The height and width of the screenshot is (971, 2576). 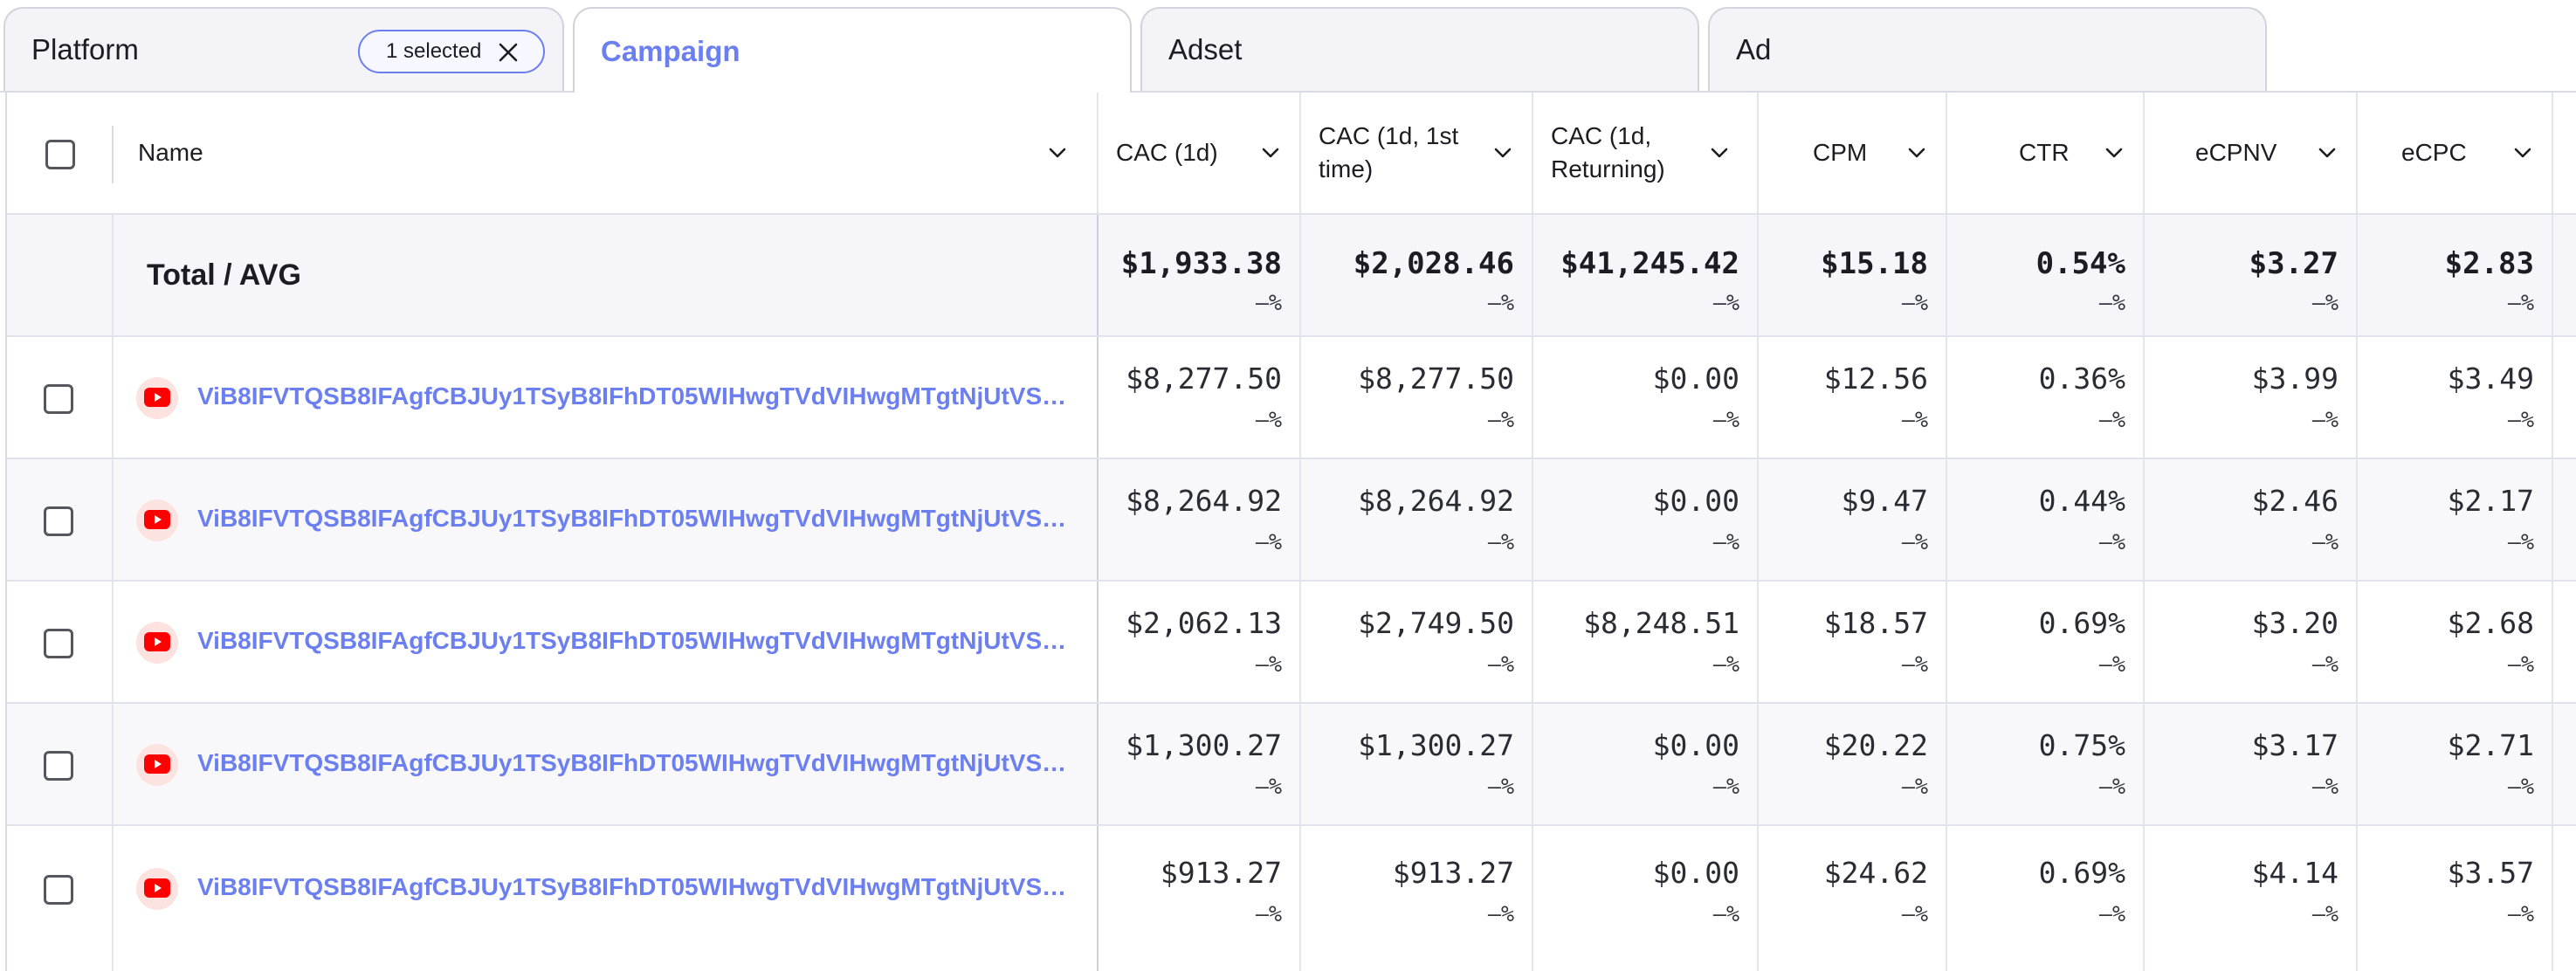 What do you see at coordinates (2046, 397) in the screenshot?
I see `metric-cell: 0.36% –%` at bounding box center [2046, 397].